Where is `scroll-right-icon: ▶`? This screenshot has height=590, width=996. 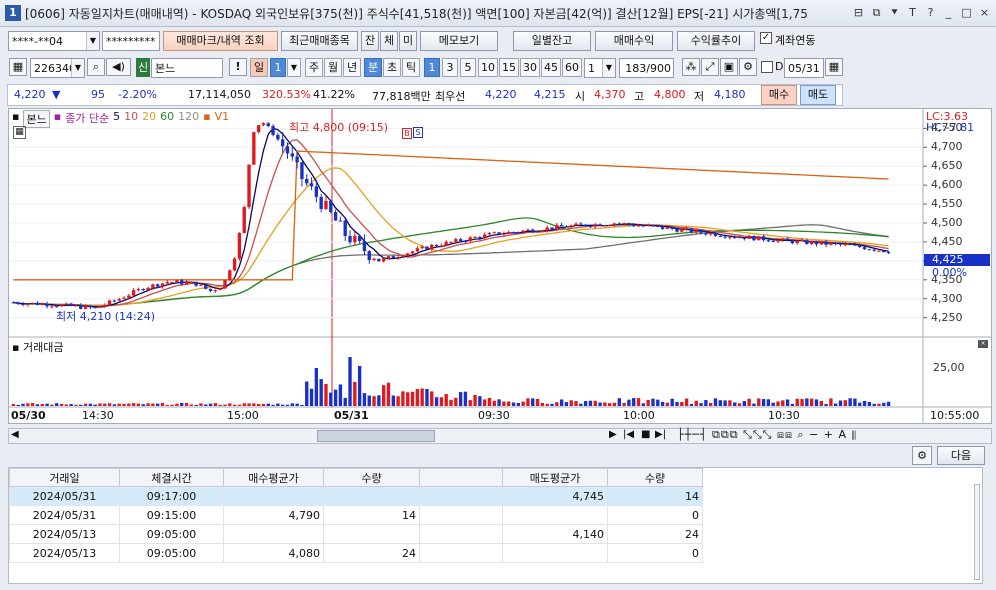
scroll-right-icon: ▶ is located at coordinates (613, 434).